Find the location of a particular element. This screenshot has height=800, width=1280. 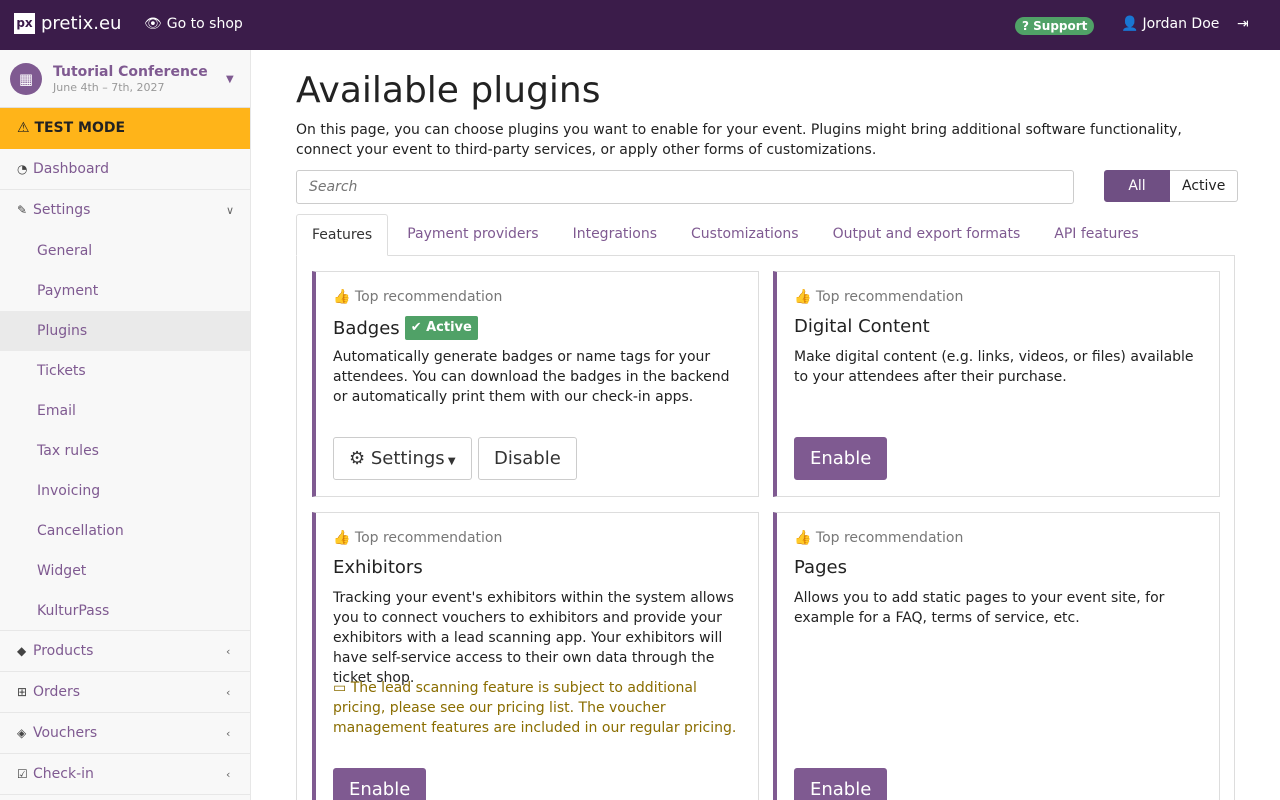

event-dates: June 4th – 7th, 2027 is located at coordinates (109, 87).